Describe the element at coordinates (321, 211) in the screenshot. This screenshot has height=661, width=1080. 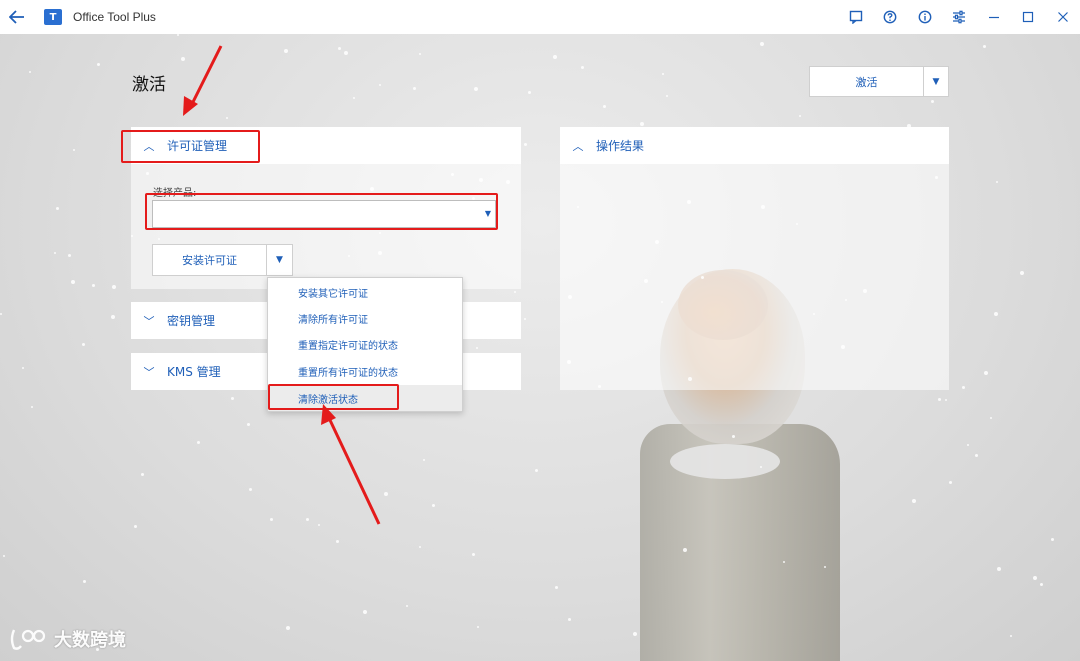
I see `annotation-box-product-select` at that location.